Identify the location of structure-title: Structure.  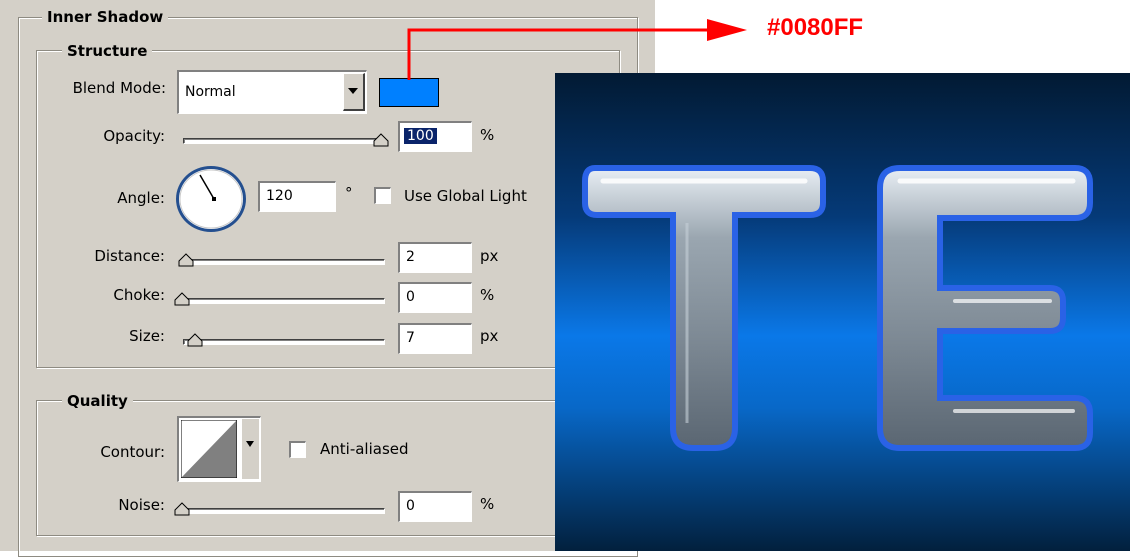
(107, 51).